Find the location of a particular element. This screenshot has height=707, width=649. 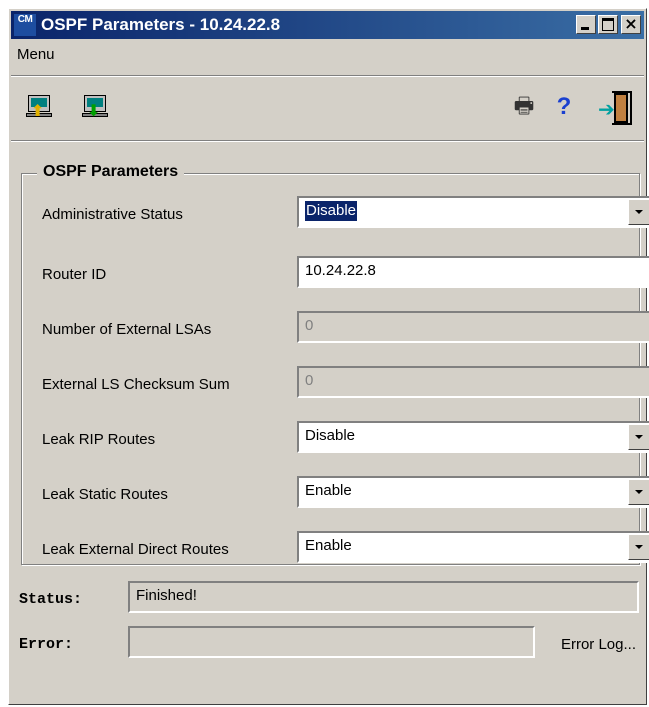

leak-ext-direct-dropdown-button is located at coordinates (638, 547).